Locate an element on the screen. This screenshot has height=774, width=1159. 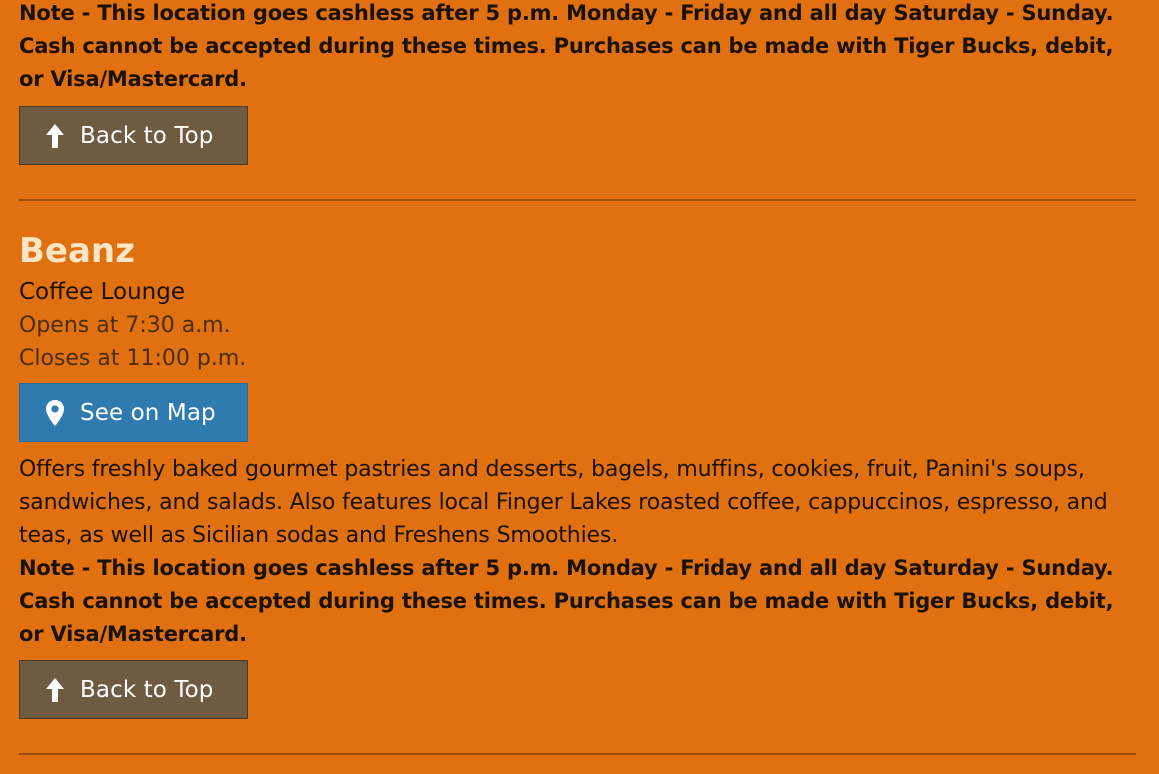
see-on-map-label: See on Map is located at coordinates (148, 412).